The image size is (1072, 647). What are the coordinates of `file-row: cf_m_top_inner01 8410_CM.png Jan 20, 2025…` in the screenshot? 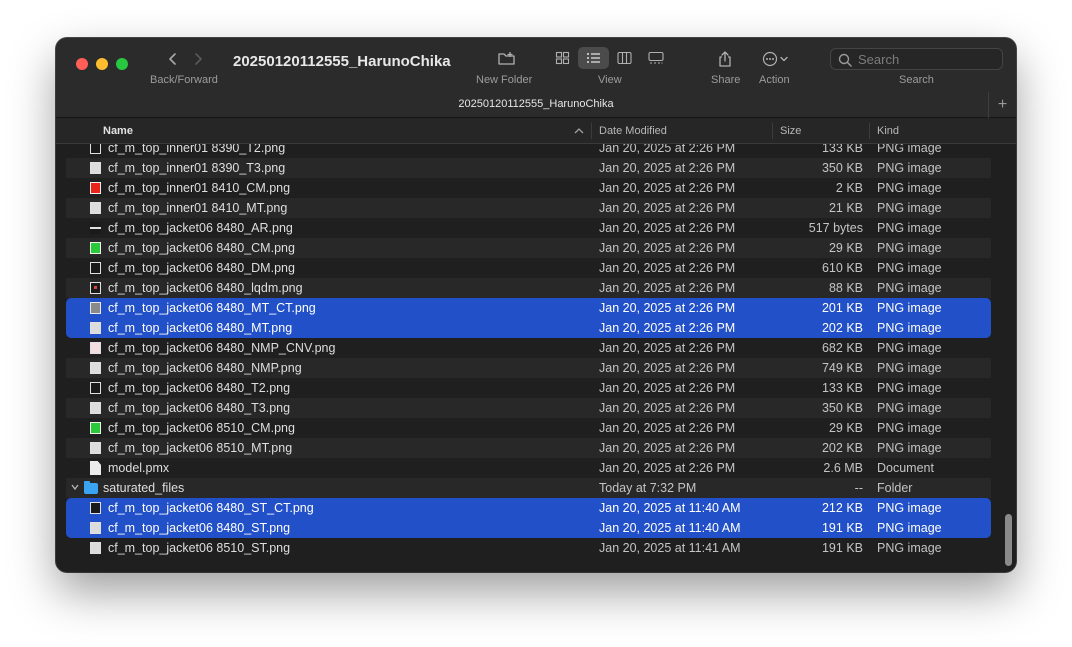 It's located at (528, 188).